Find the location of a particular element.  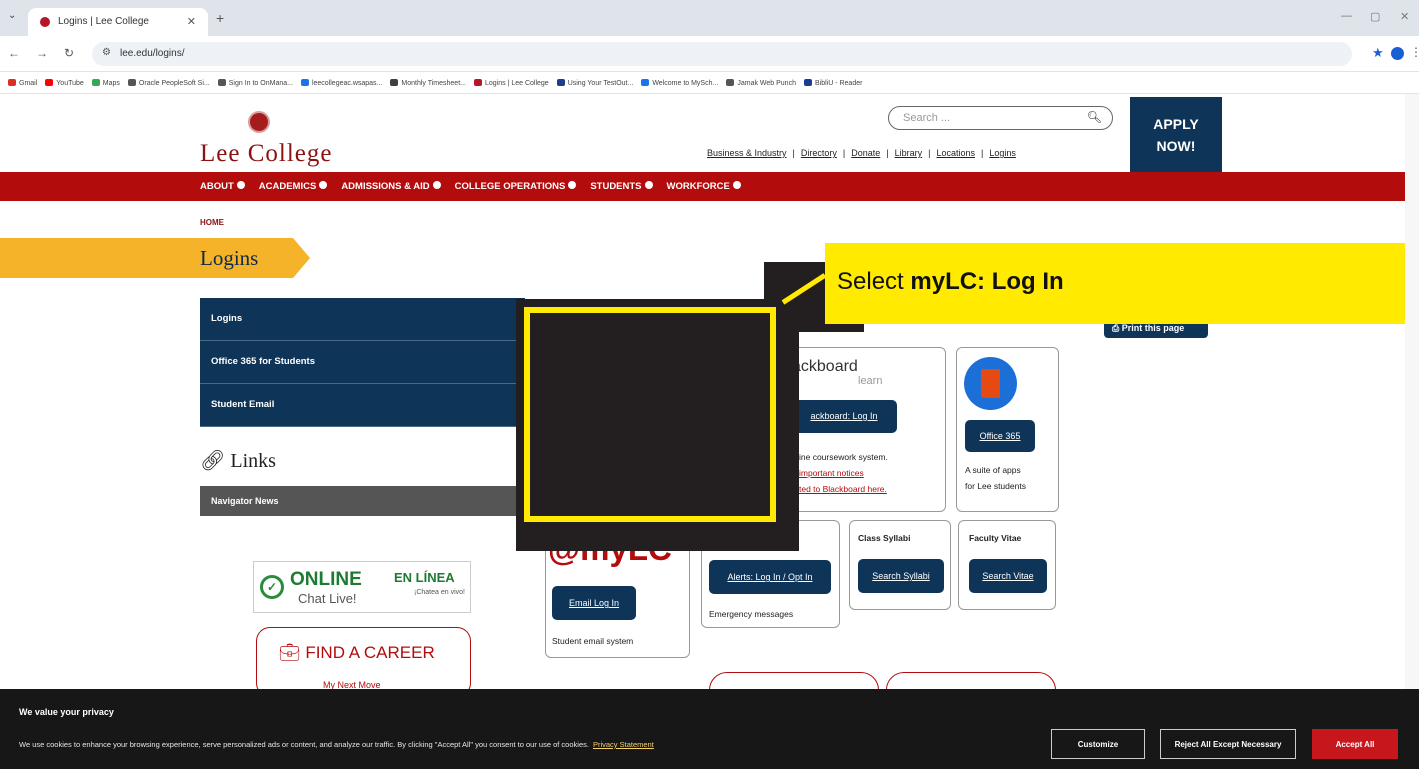

menu-kebab-icon: ⋮ is located at coordinates (1414, 52).